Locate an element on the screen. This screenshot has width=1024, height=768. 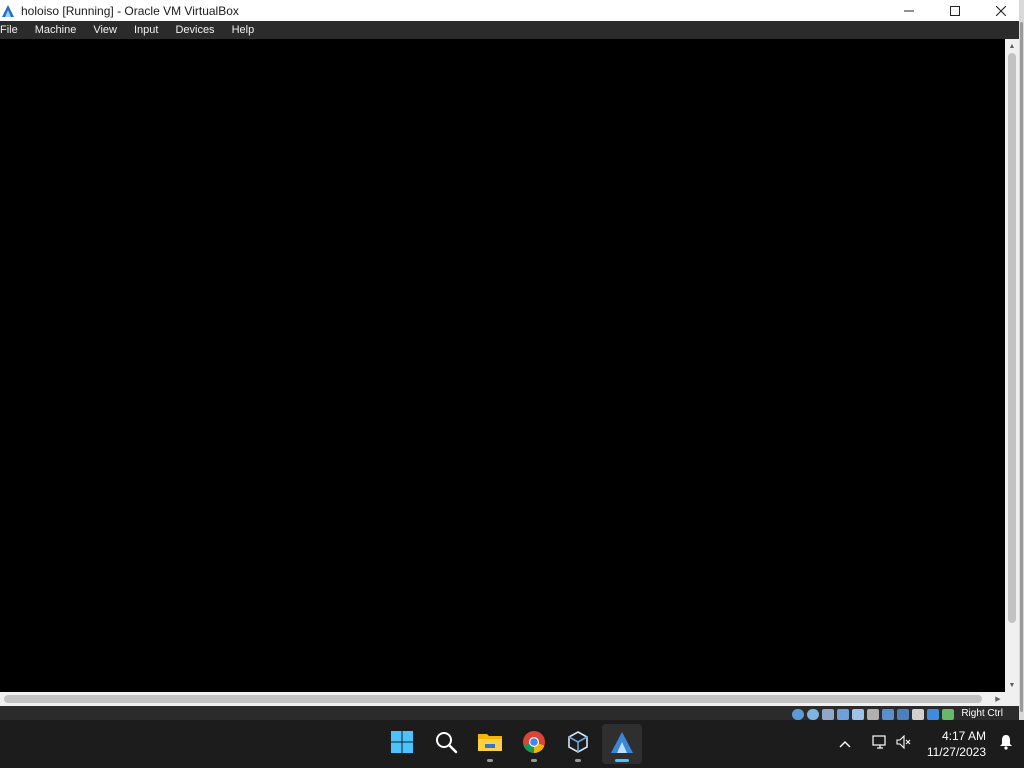
horizontal-scroll-thumb is located at coordinates (493, 699).